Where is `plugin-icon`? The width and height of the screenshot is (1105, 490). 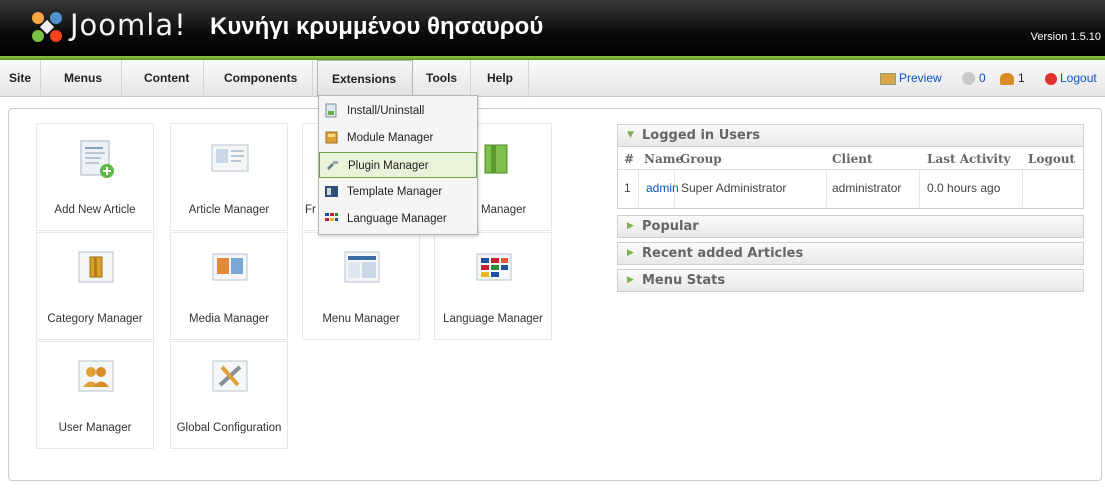 plugin-icon is located at coordinates (332, 165).